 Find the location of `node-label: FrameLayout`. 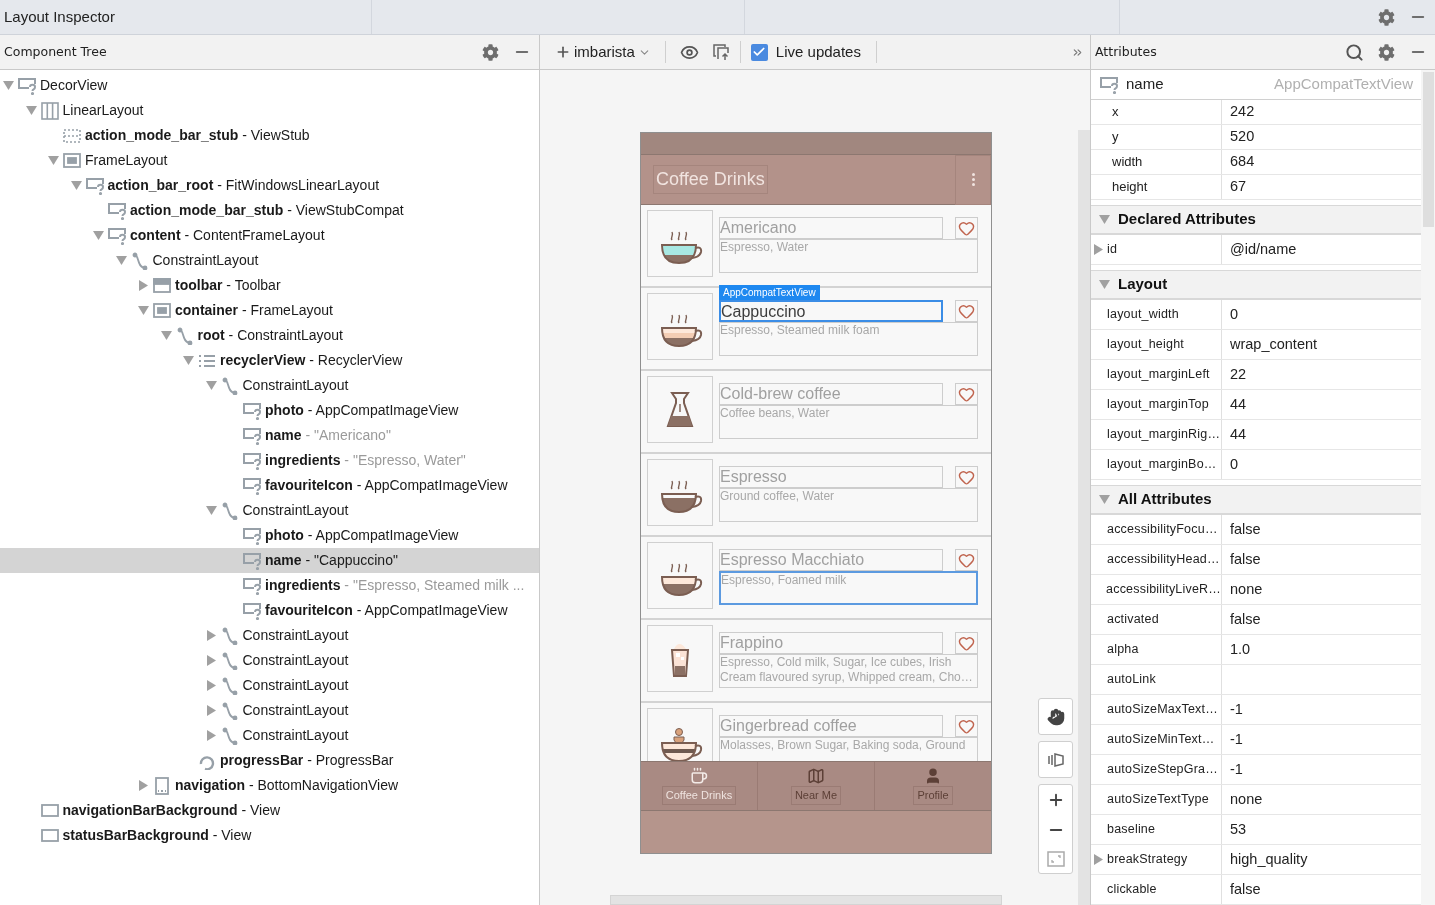

node-label: FrameLayout is located at coordinates (126, 160).